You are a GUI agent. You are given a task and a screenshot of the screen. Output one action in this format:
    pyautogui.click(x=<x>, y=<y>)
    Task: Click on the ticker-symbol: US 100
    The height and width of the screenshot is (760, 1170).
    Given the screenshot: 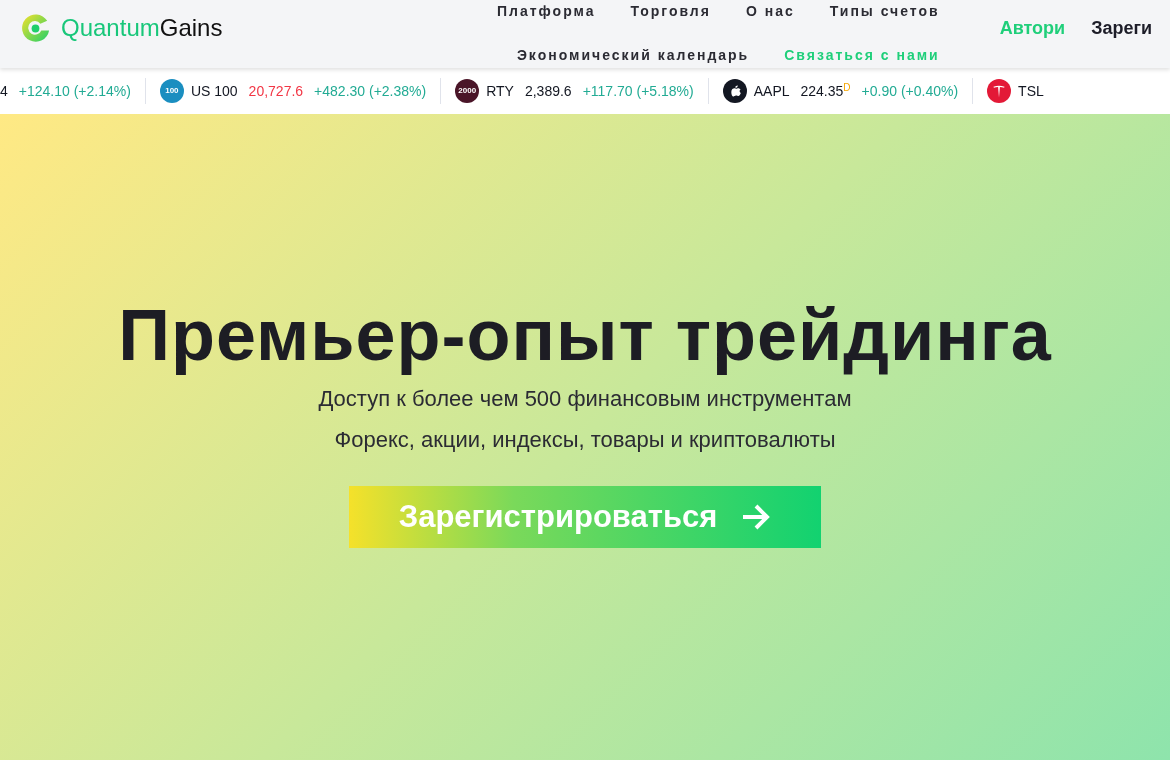 What is the action you would take?
    pyautogui.click(x=214, y=91)
    